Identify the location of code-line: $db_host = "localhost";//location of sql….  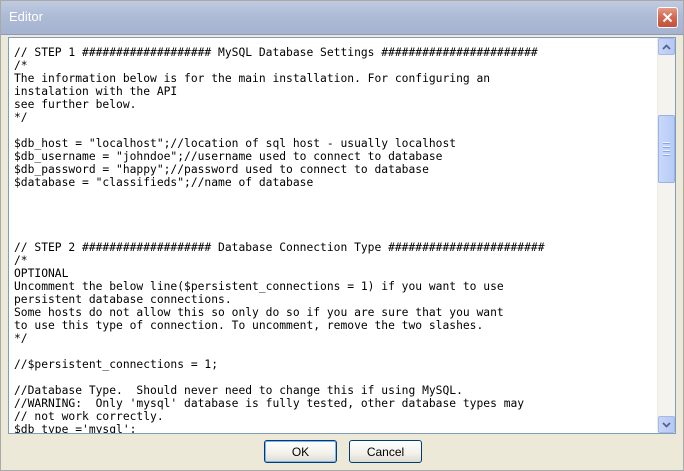
(235, 143).